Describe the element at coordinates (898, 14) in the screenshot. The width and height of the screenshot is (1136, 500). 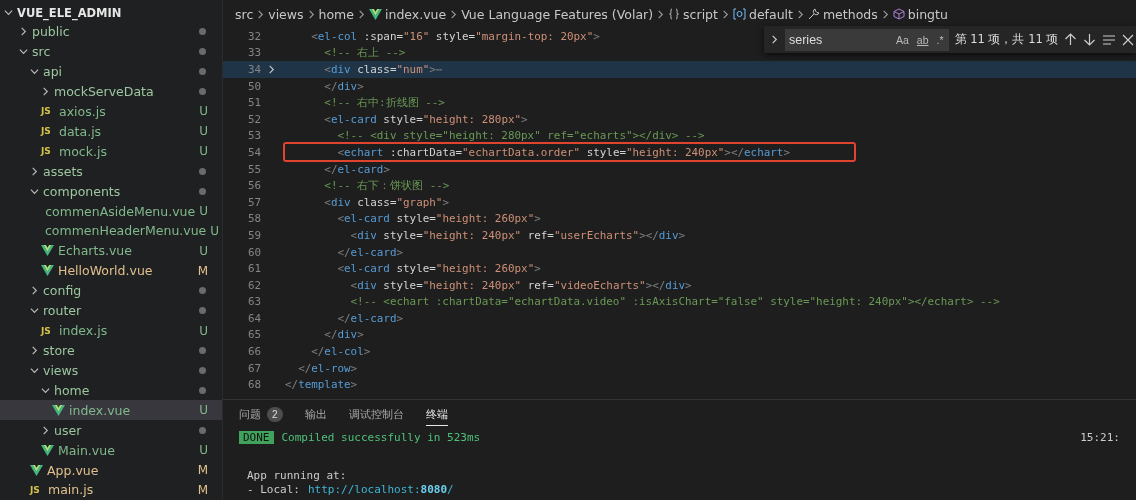
I see `cube-icon` at that location.